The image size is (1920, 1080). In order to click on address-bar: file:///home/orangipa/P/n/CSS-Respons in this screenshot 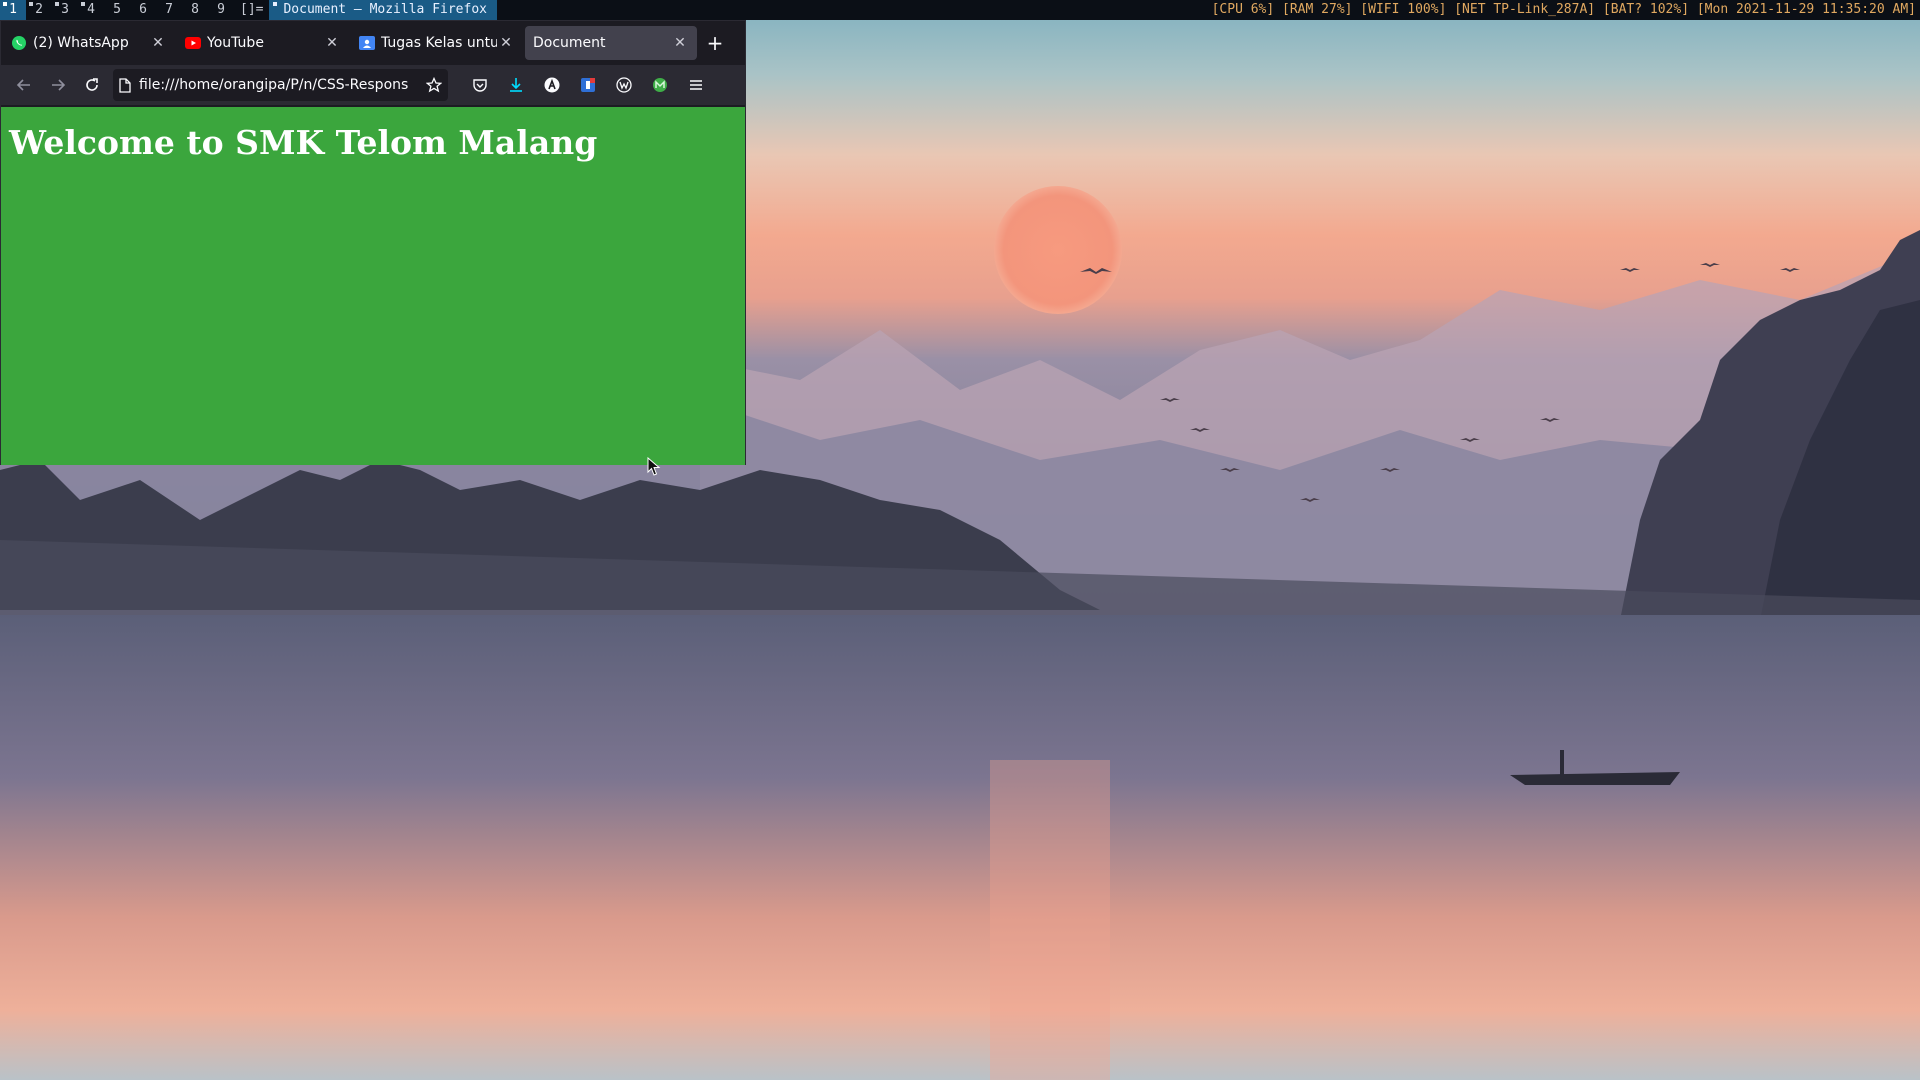, I will do `click(280, 85)`.